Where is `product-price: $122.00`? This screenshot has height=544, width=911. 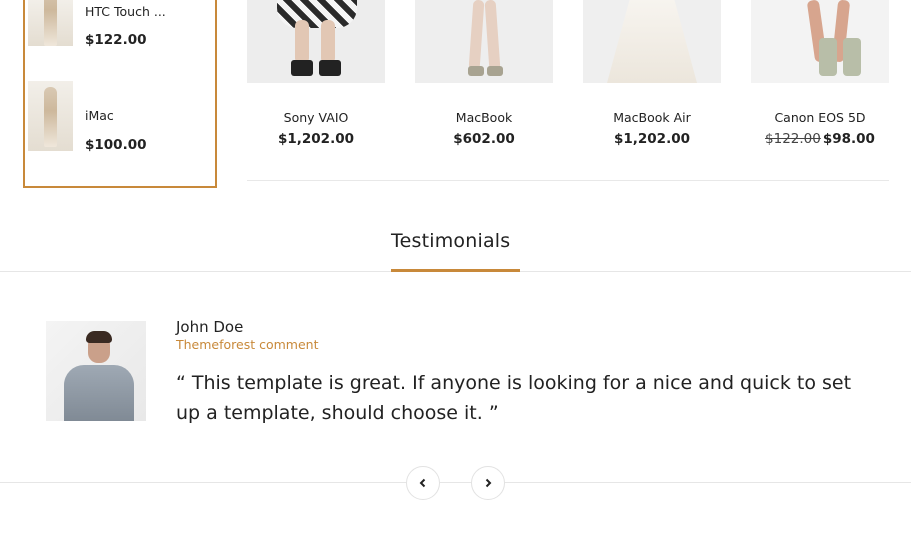 product-price: $122.00 is located at coordinates (116, 40).